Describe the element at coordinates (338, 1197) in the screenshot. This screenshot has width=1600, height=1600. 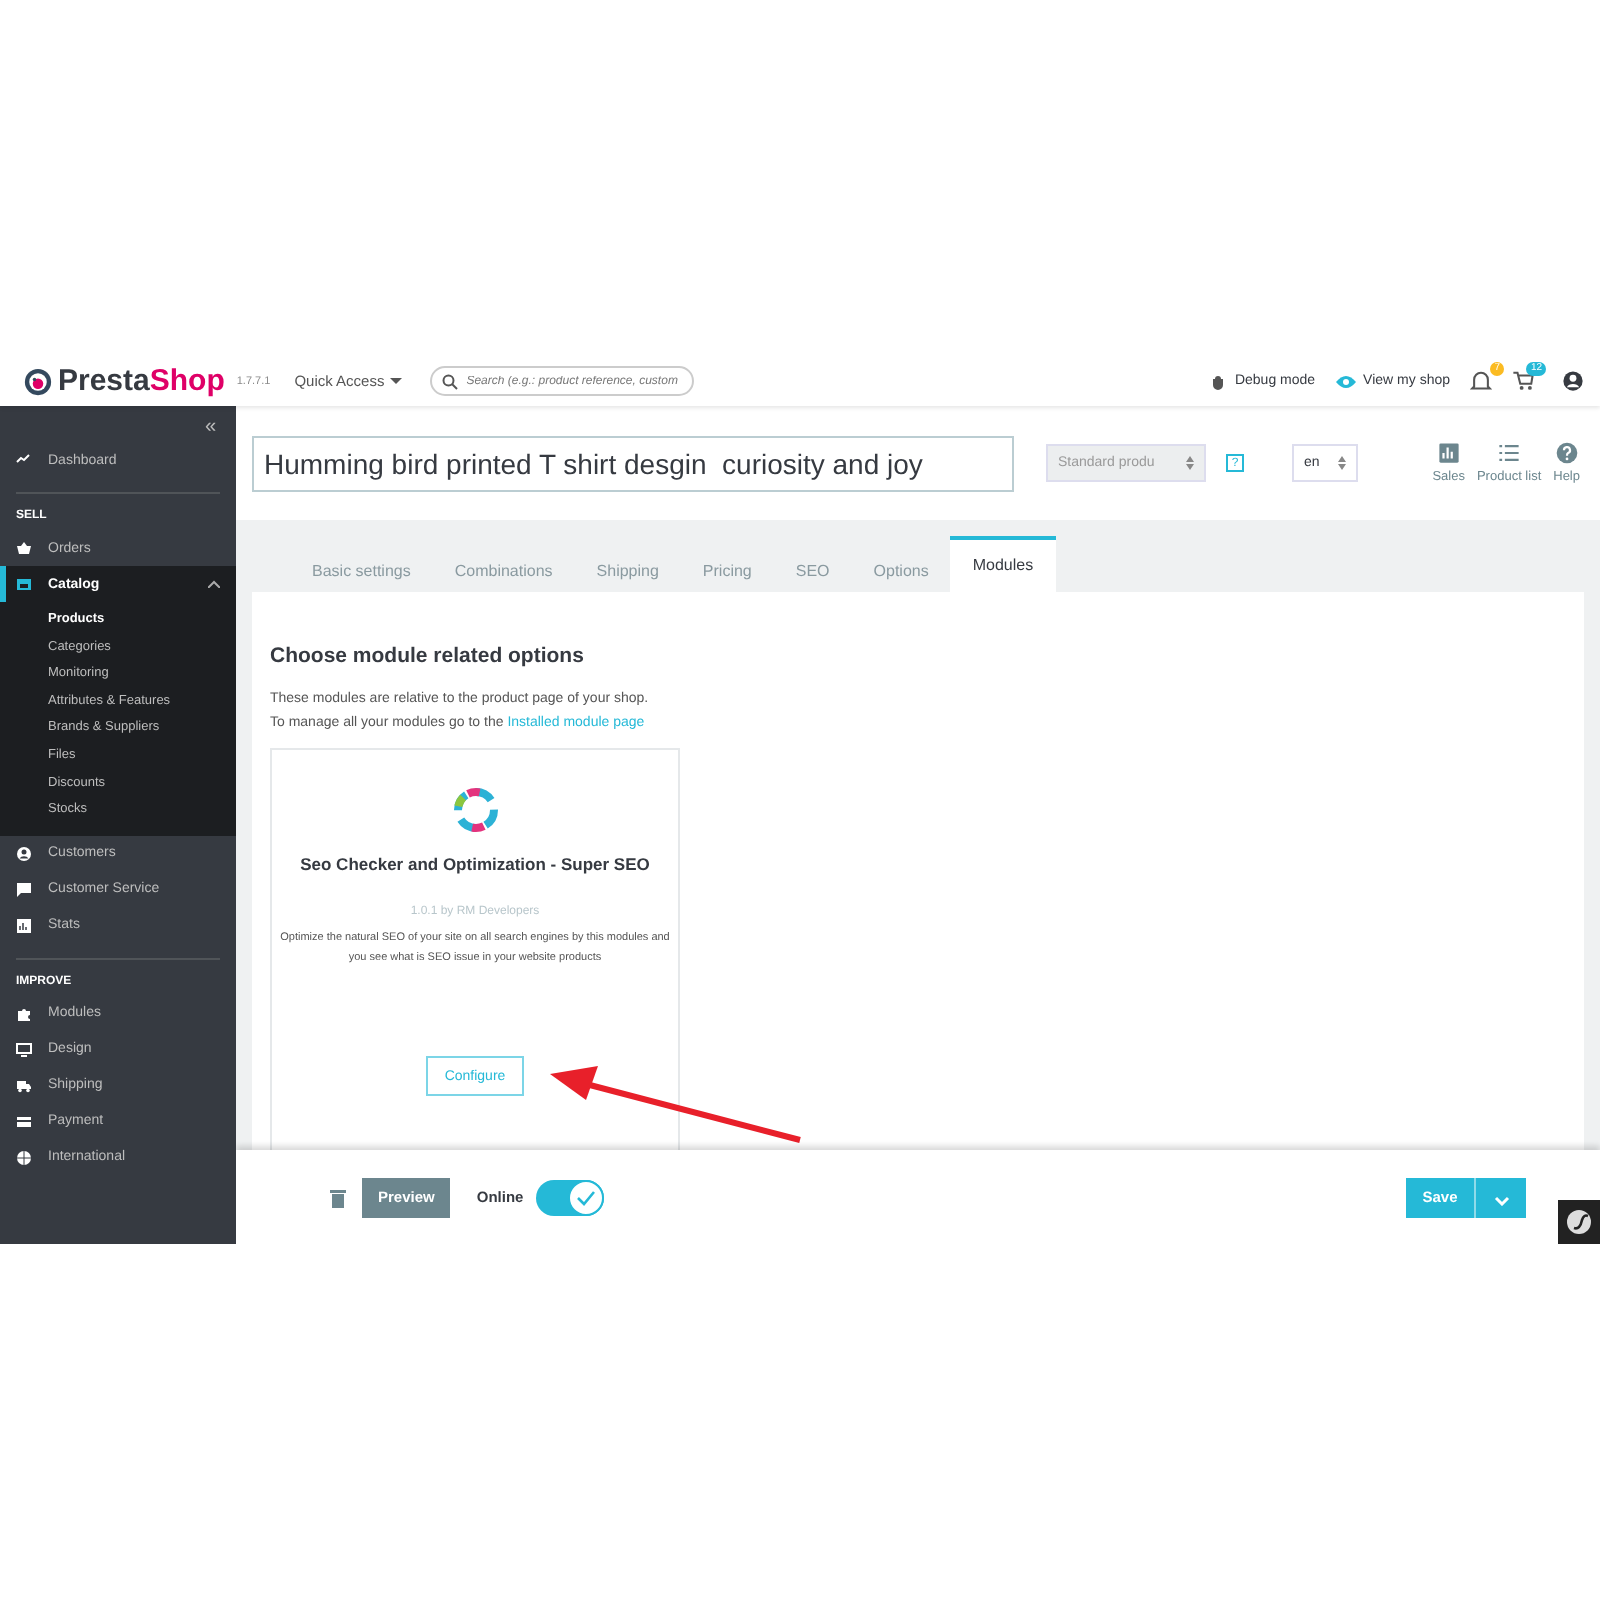
I see `trash-icon` at that location.